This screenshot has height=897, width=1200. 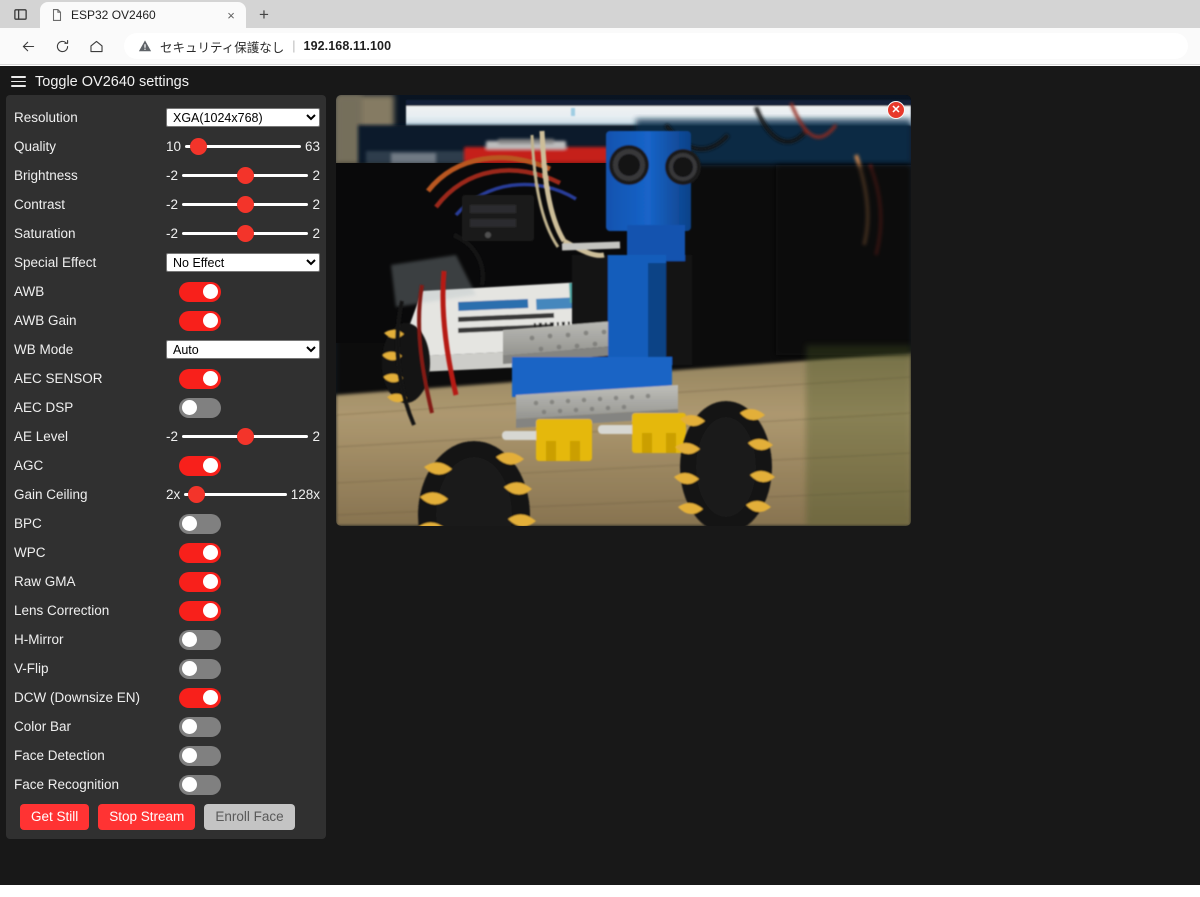 What do you see at coordinates (243, 349) in the screenshot?
I see `select-wb-mode: AutoSunnyCloudyOfficeHome` at bounding box center [243, 349].